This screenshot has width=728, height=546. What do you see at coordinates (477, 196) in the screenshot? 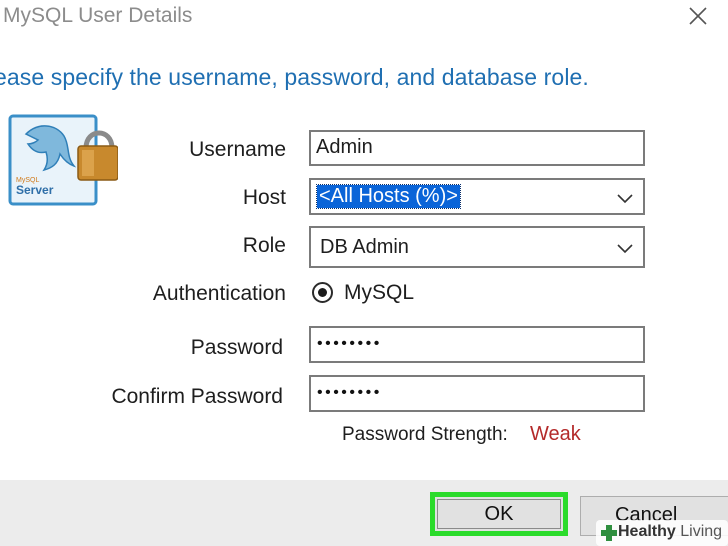
I see `host-select: <All Hosts (%)>` at bounding box center [477, 196].